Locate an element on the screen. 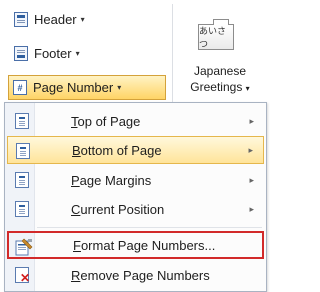 The height and width of the screenshot is (292, 320). japanese-greetings-label-line2: Greetings ▾ is located at coordinates (220, 87).